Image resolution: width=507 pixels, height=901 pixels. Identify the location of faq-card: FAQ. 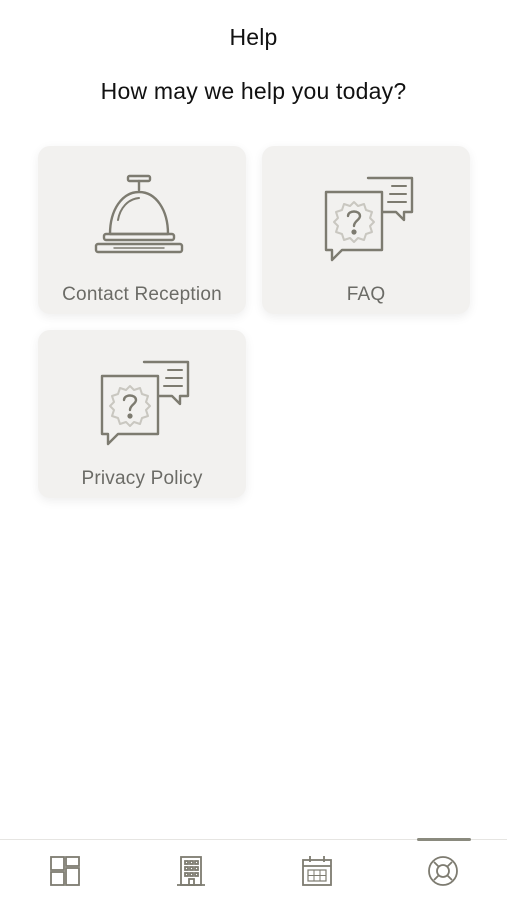
(366, 230).